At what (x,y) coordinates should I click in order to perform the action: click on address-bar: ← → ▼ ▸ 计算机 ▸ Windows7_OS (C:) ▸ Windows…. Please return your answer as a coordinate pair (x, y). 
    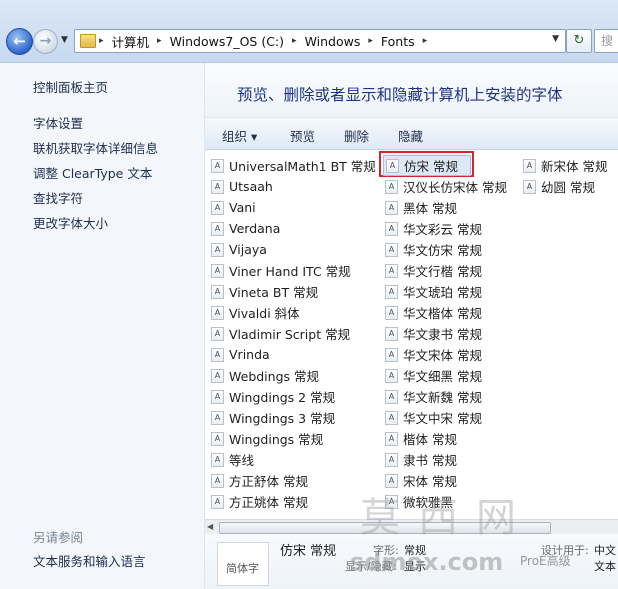
    Looking at the image, I should click on (309, 31).